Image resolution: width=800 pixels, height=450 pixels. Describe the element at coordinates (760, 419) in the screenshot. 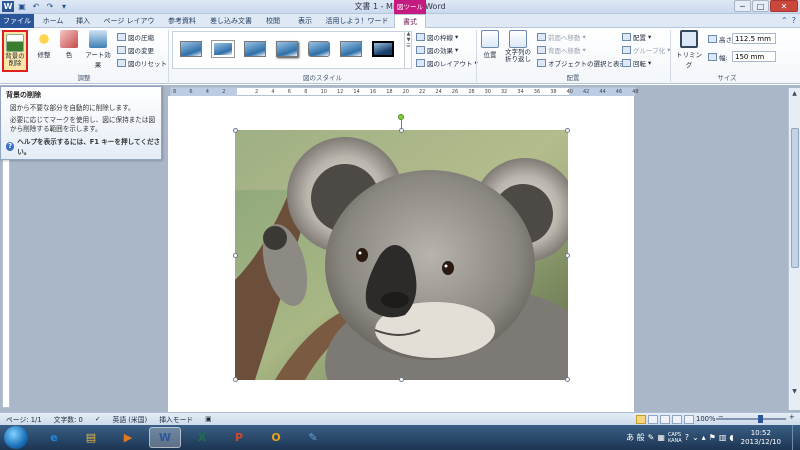

I see `zoom-slider-knob` at that location.